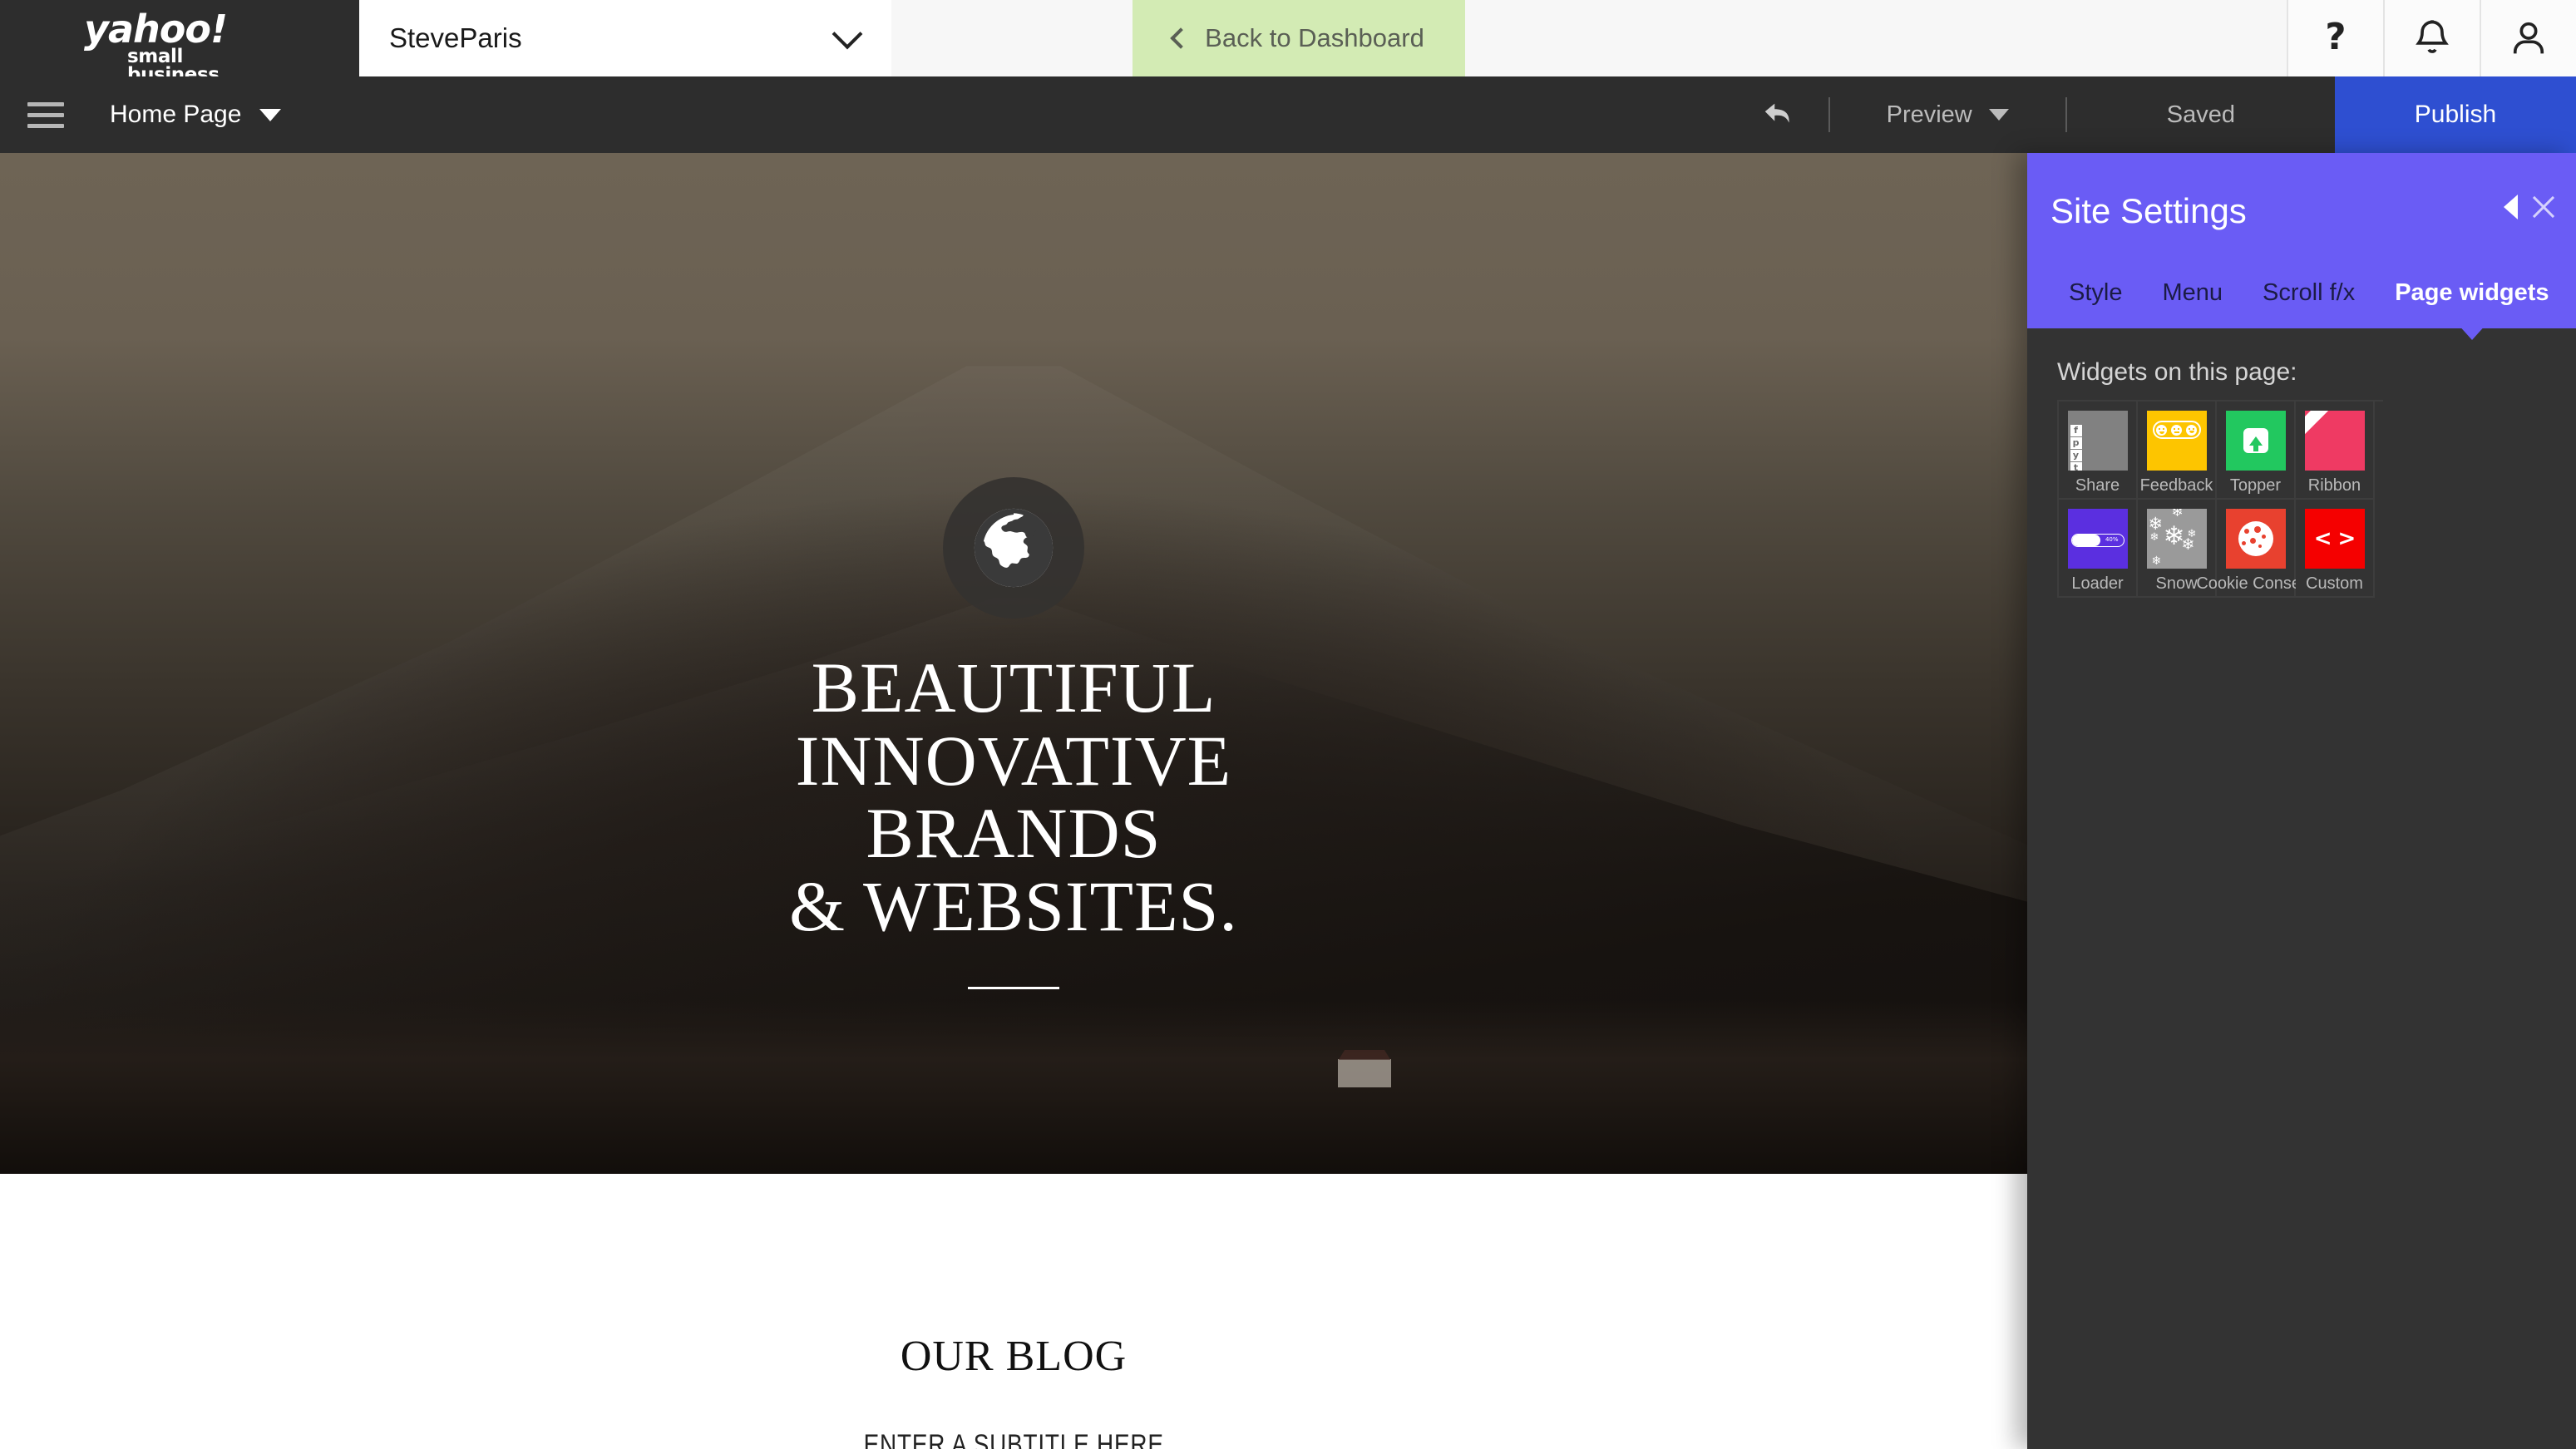 Image resolution: width=2576 pixels, height=1449 pixels. What do you see at coordinates (1314, 37) in the screenshot?
I see `back-to-dashboard-label: Back to Dashboard` at bounding box center [1314, 37].